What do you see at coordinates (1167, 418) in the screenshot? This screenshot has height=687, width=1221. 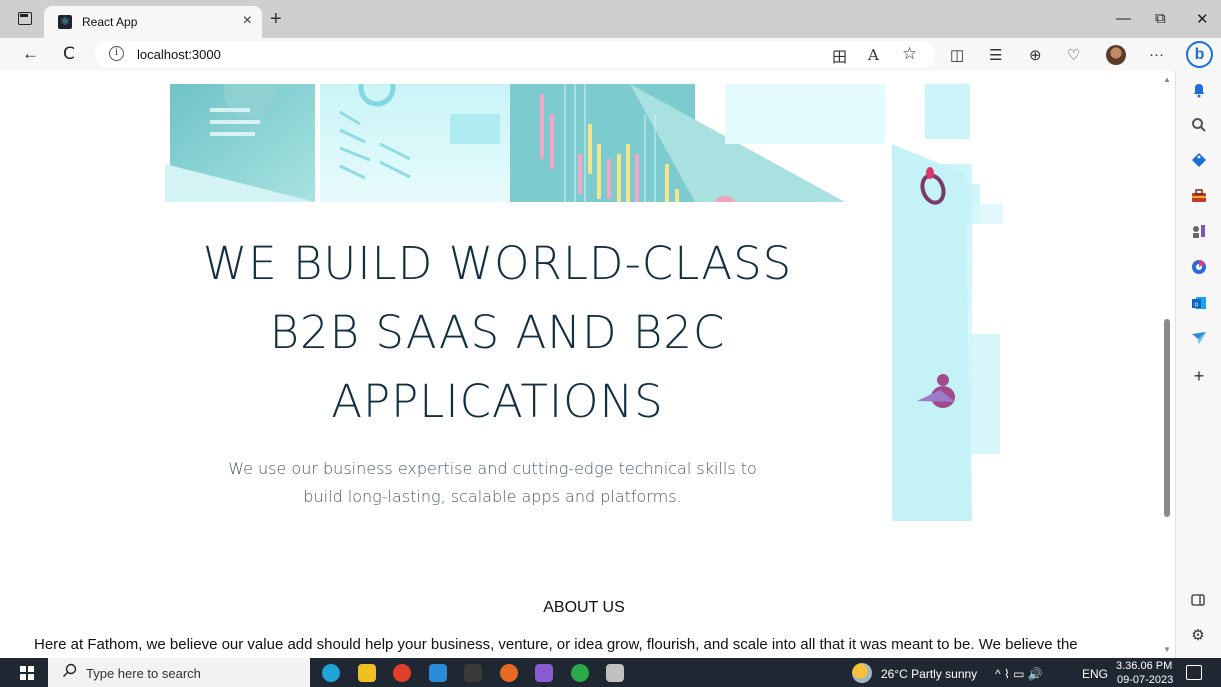 I see `scrollbar-thumb` at bounding box center [1167, 418].